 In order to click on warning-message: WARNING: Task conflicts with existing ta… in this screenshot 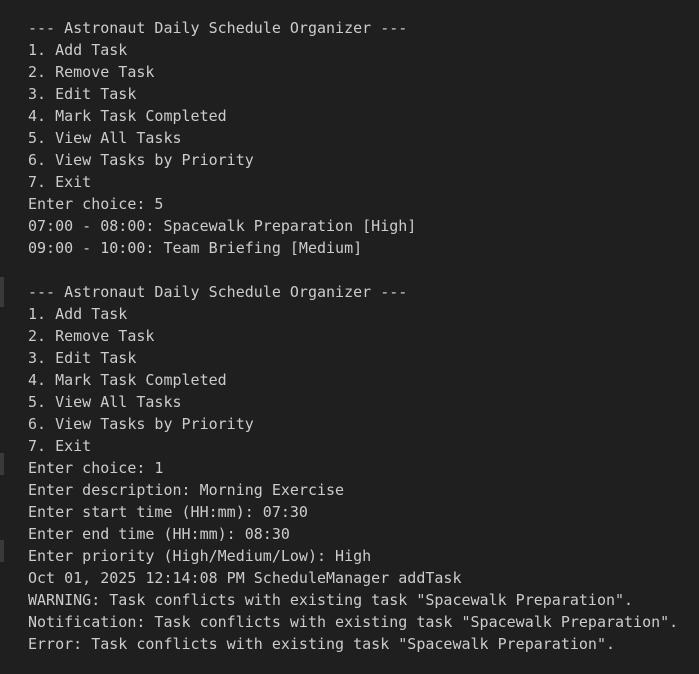, I will do `click(331, 600)`.